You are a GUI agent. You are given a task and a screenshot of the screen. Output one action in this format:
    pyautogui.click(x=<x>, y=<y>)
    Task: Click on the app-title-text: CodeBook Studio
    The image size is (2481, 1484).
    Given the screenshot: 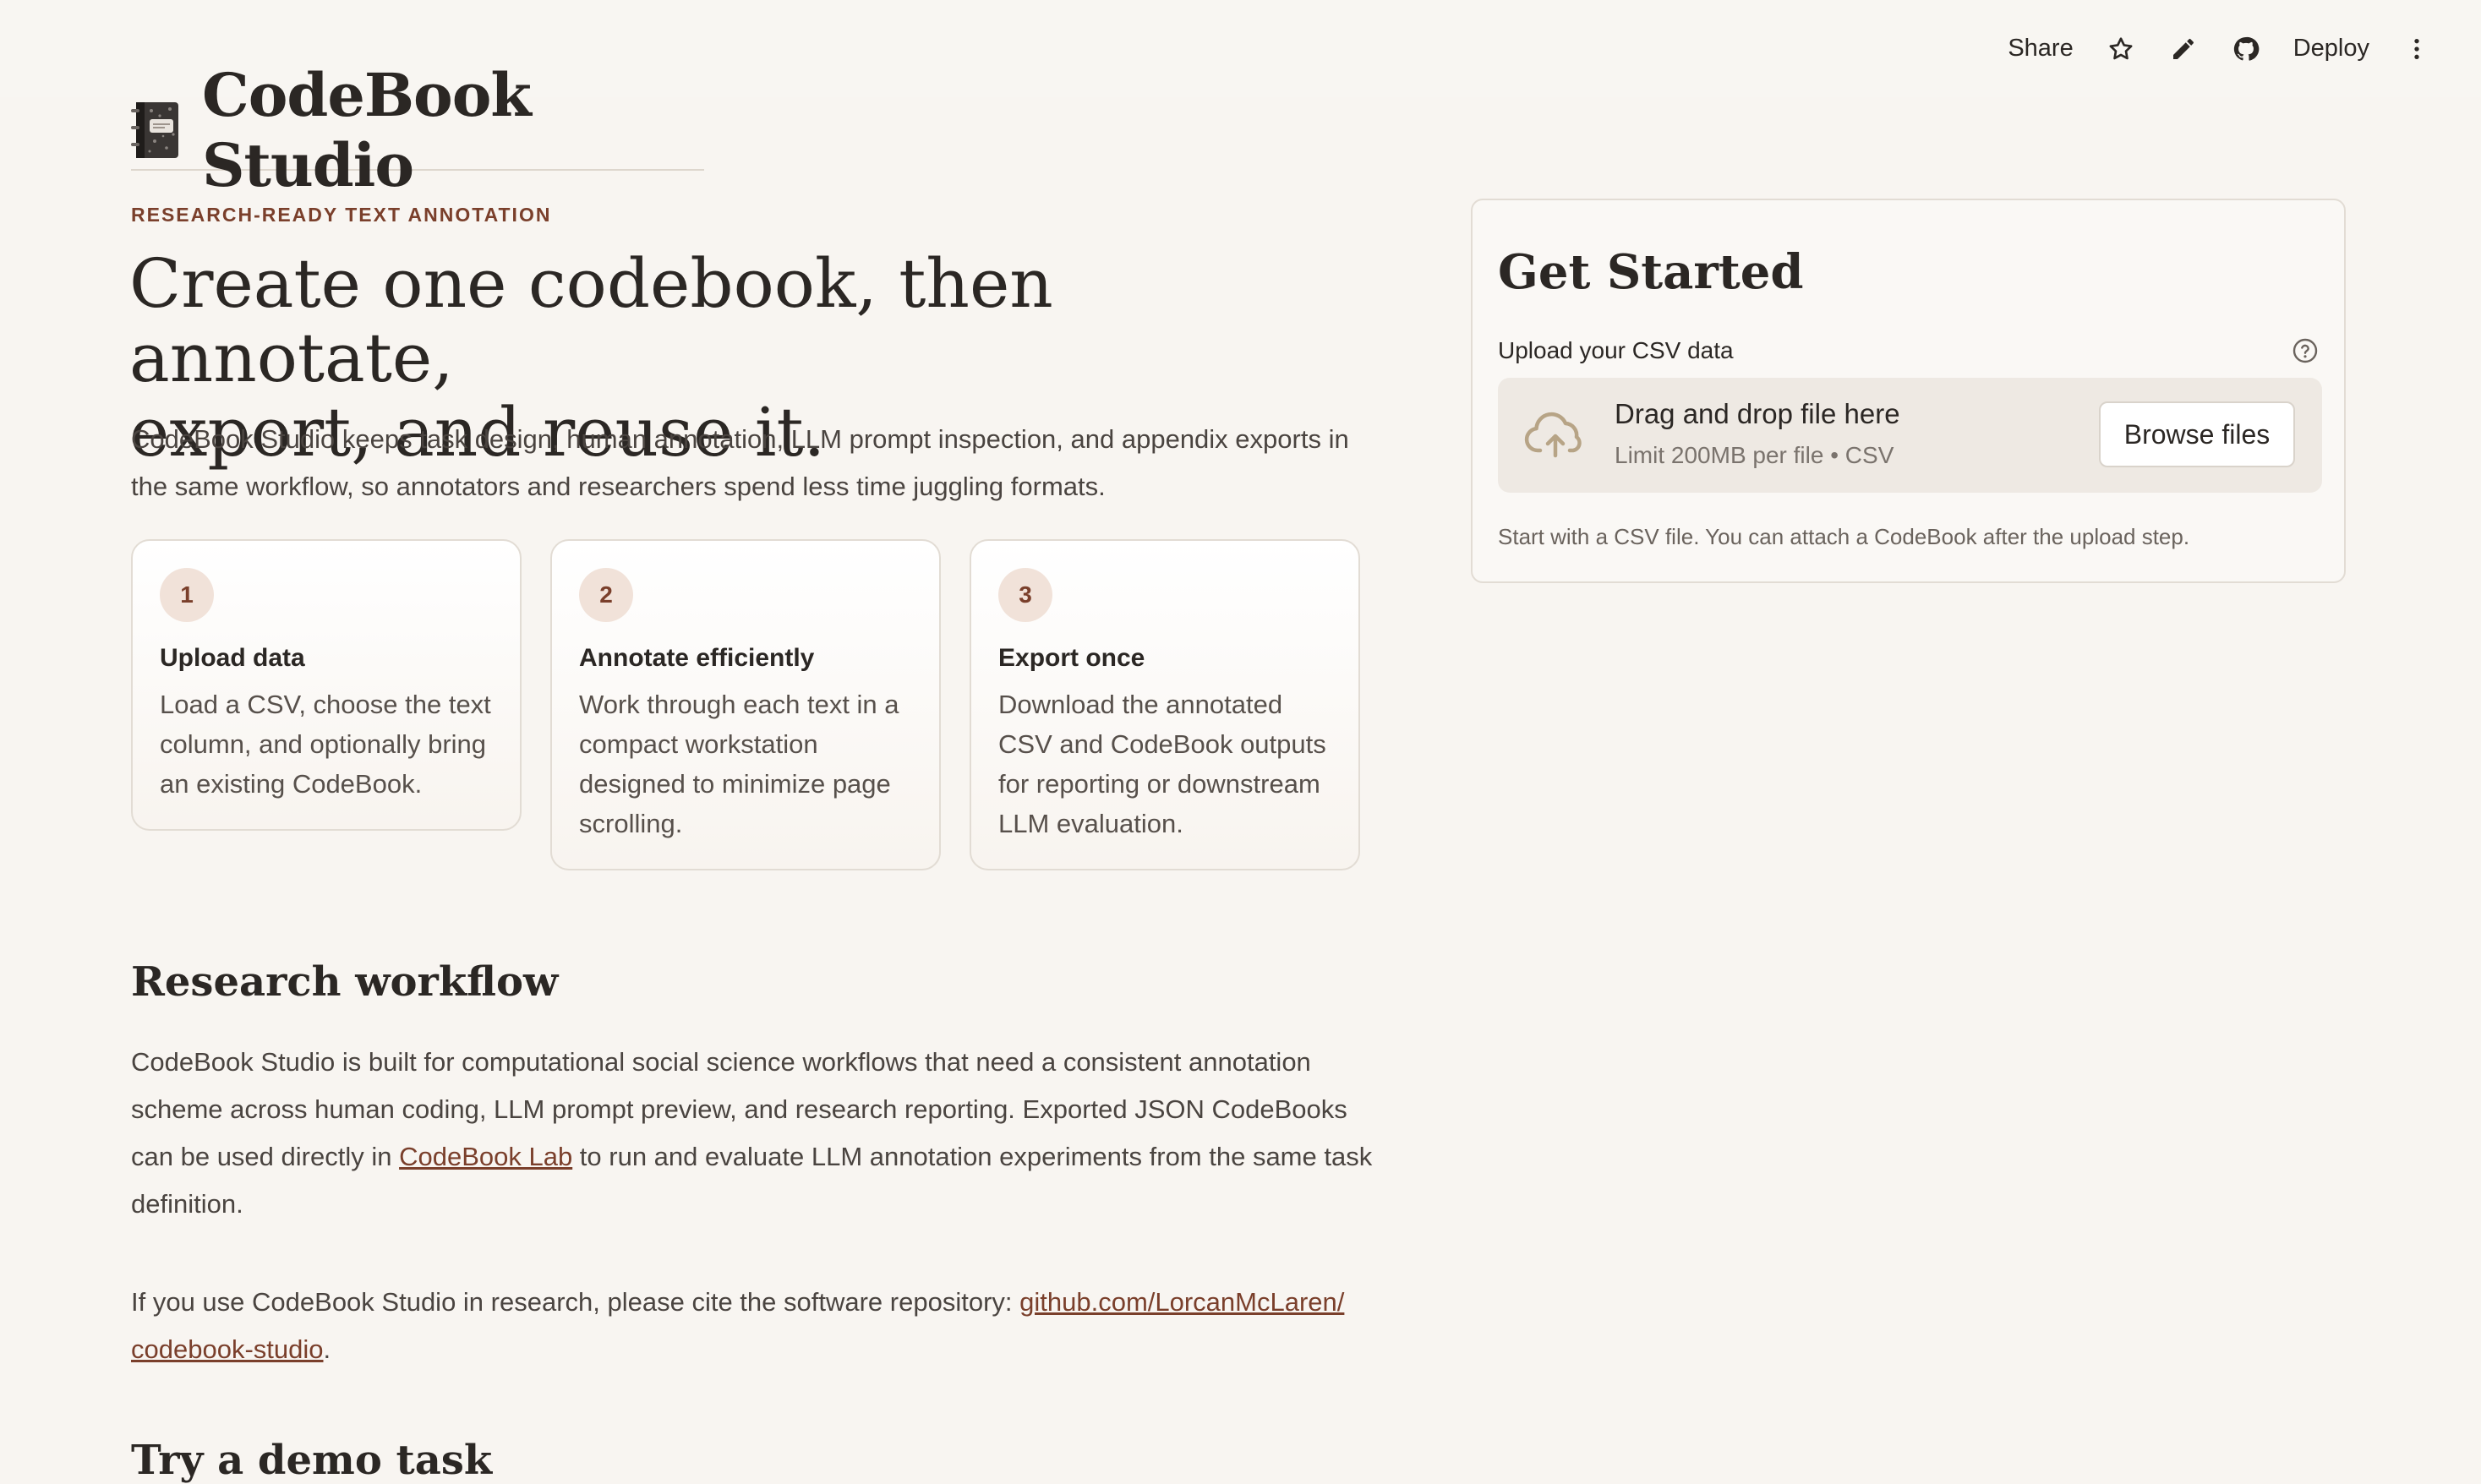 What is the action you would take?
    pyautogui.click(x=367, y=130)
    